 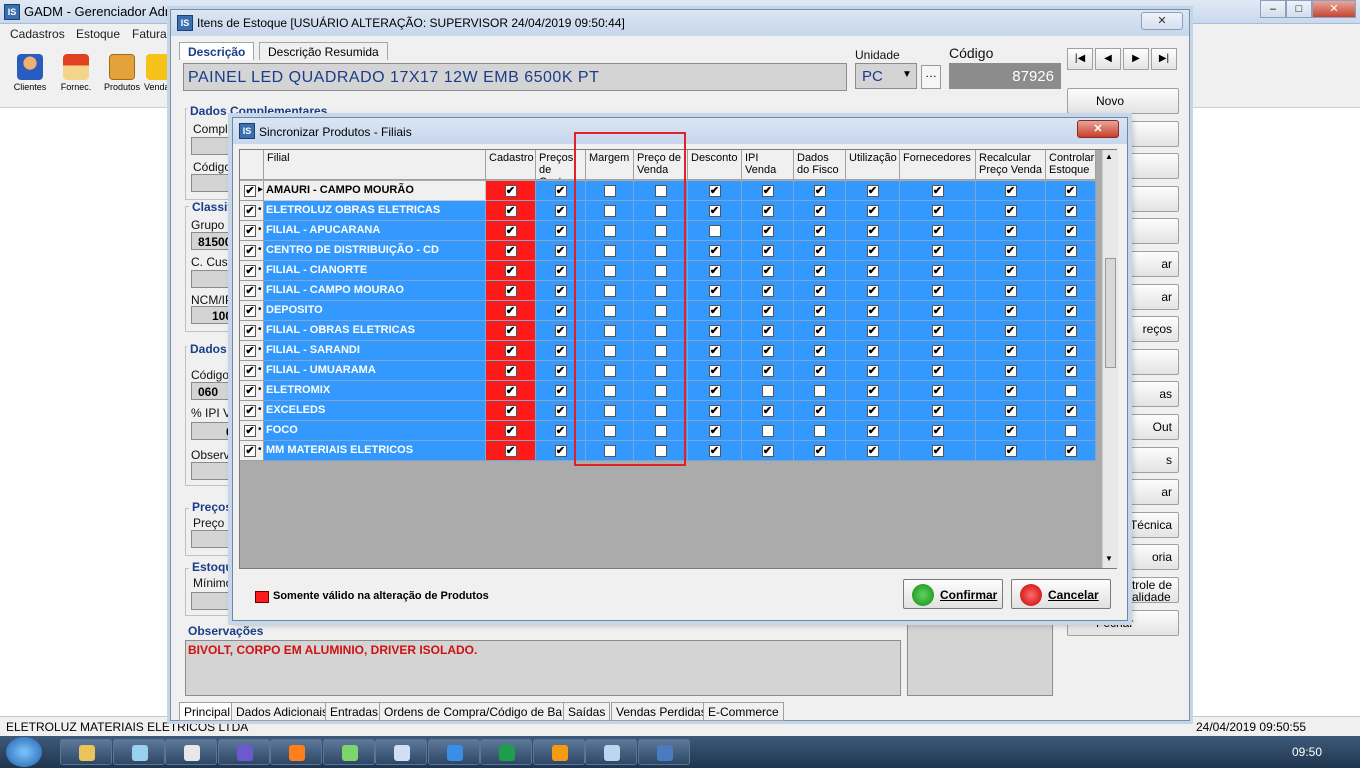 I want to click on close-button: ✕, so click(x=1334, y=9).